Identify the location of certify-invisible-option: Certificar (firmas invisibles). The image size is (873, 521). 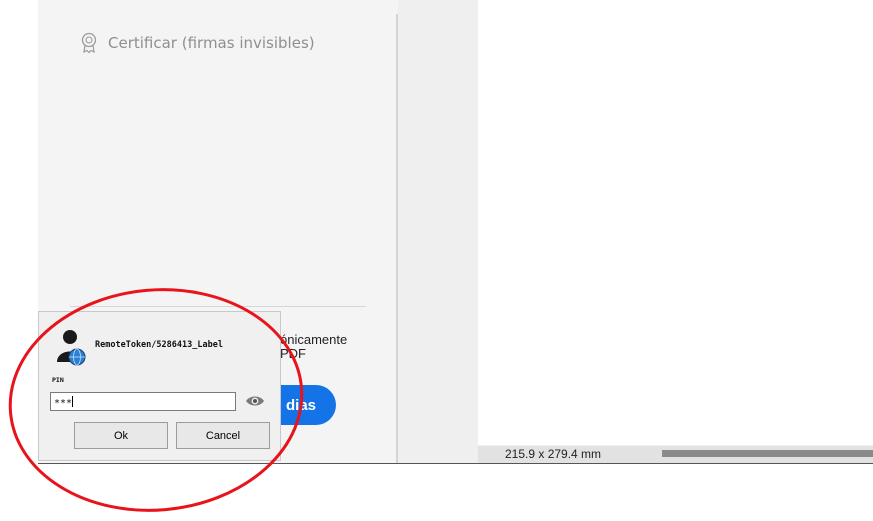
(197, 43).